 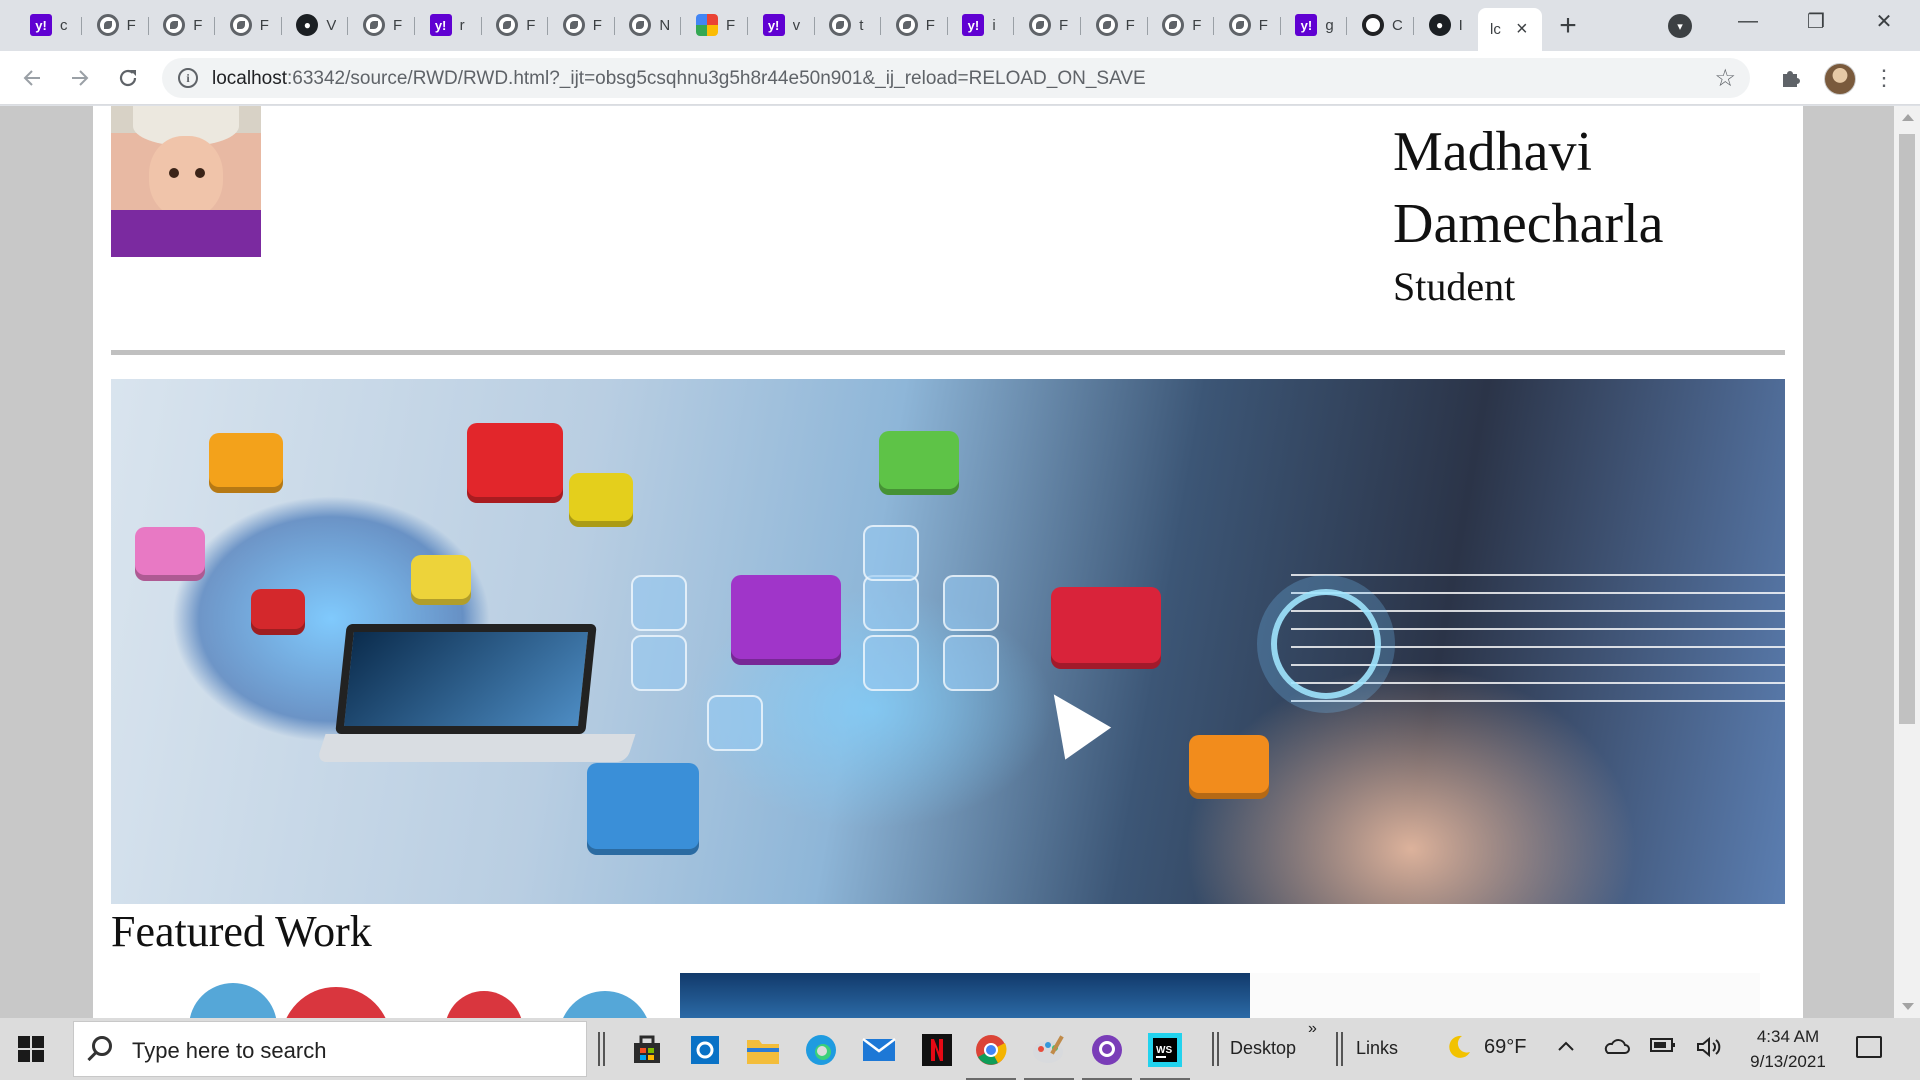 I want to click on browser-tab: ● V, so click(x=316, y=25).